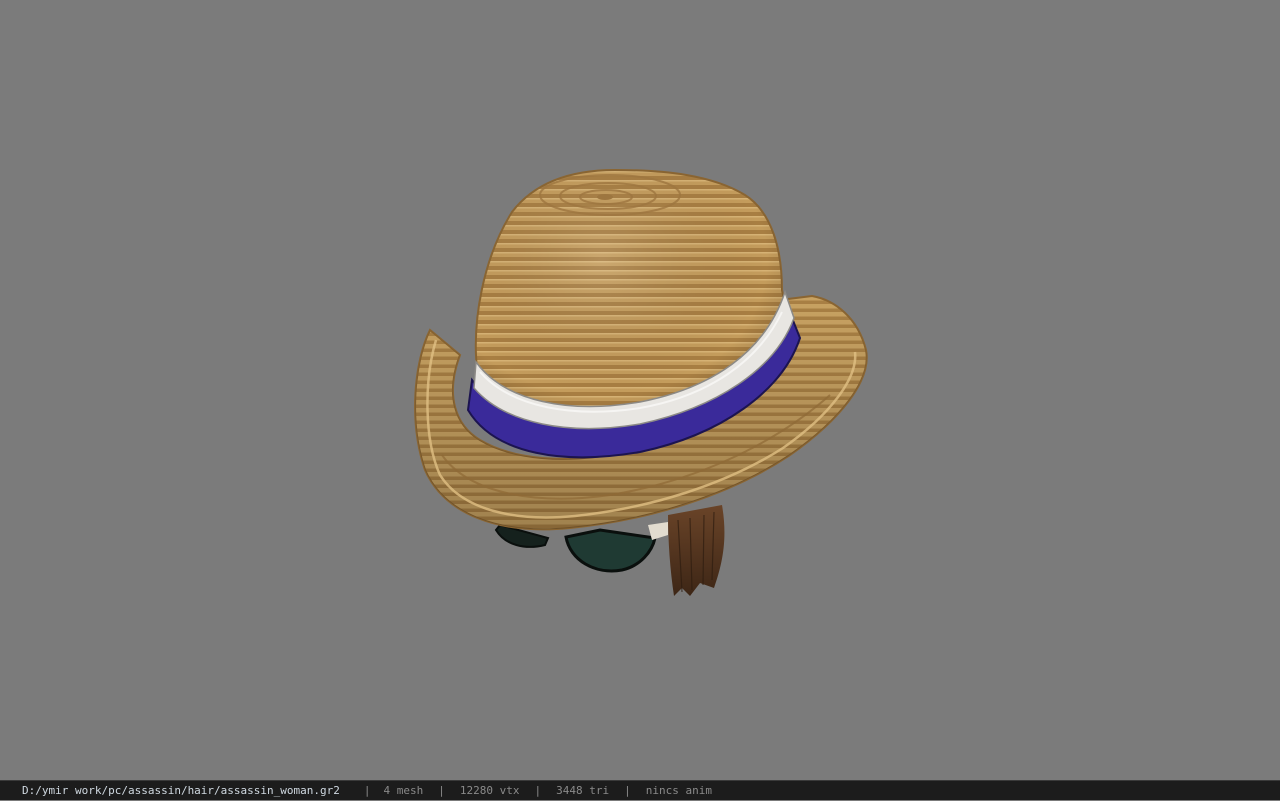 Image resolution: width=1280 pixels, height=801 pixels. I want to click on hair-mesh, so click(696, 550).